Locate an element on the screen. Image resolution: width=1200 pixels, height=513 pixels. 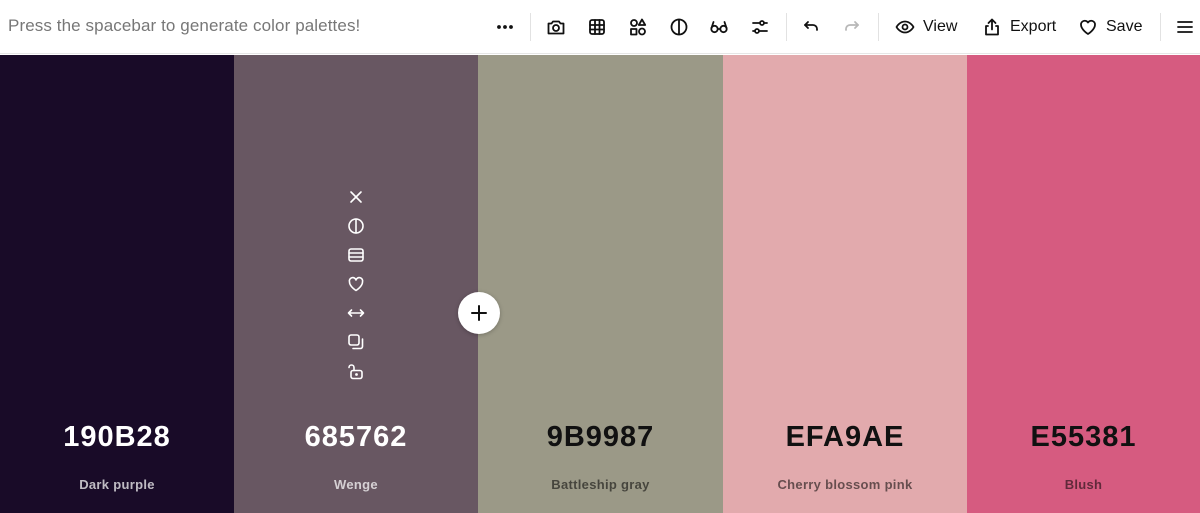
color-hex: 9B9987 is located at coordinates (600, 437).